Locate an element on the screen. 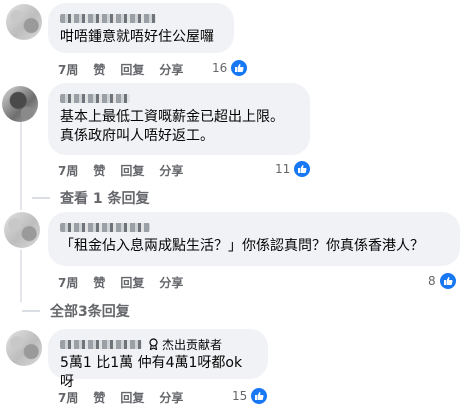  comment-bubble: 「租金佔入息兩成點生活？」你係認真問？你真係香港人？ is located at coordinates (254, 239).